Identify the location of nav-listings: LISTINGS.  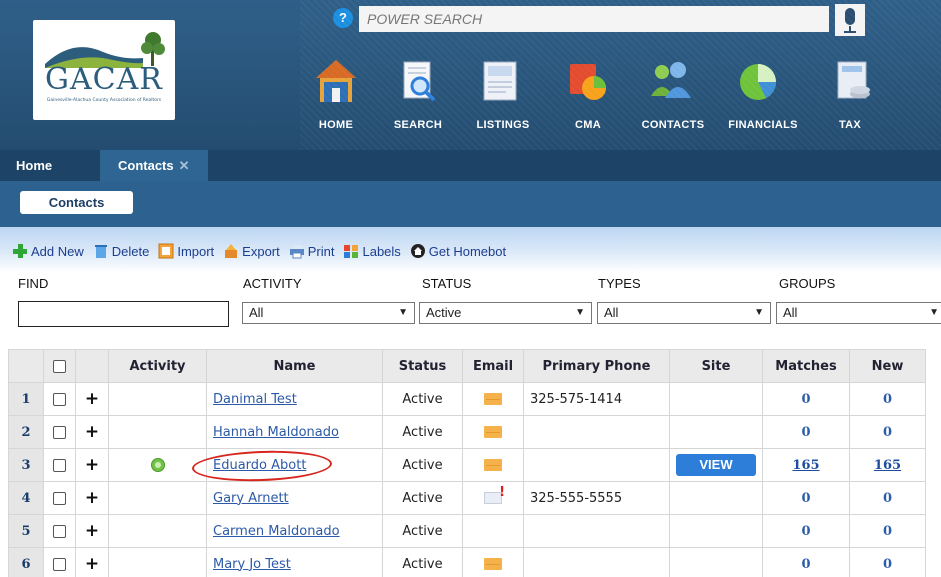
(503, 97).